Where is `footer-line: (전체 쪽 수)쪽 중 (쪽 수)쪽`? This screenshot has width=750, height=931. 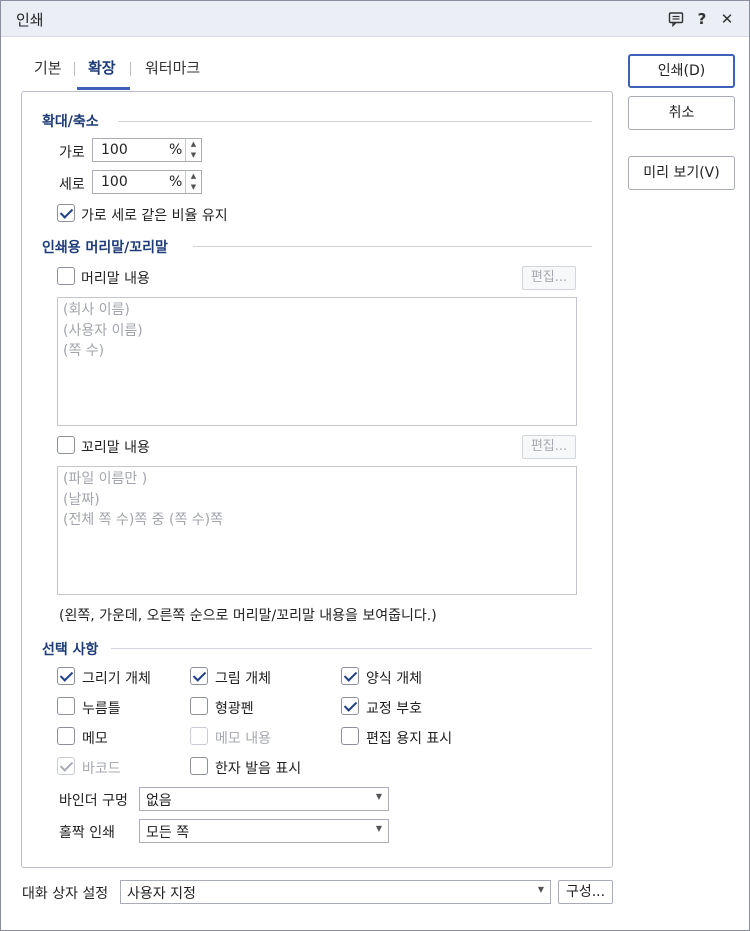 footer-line: (전체 쪽 수)쪽 중 (쪽 수)쪽 is located at coordinates (143, 520).